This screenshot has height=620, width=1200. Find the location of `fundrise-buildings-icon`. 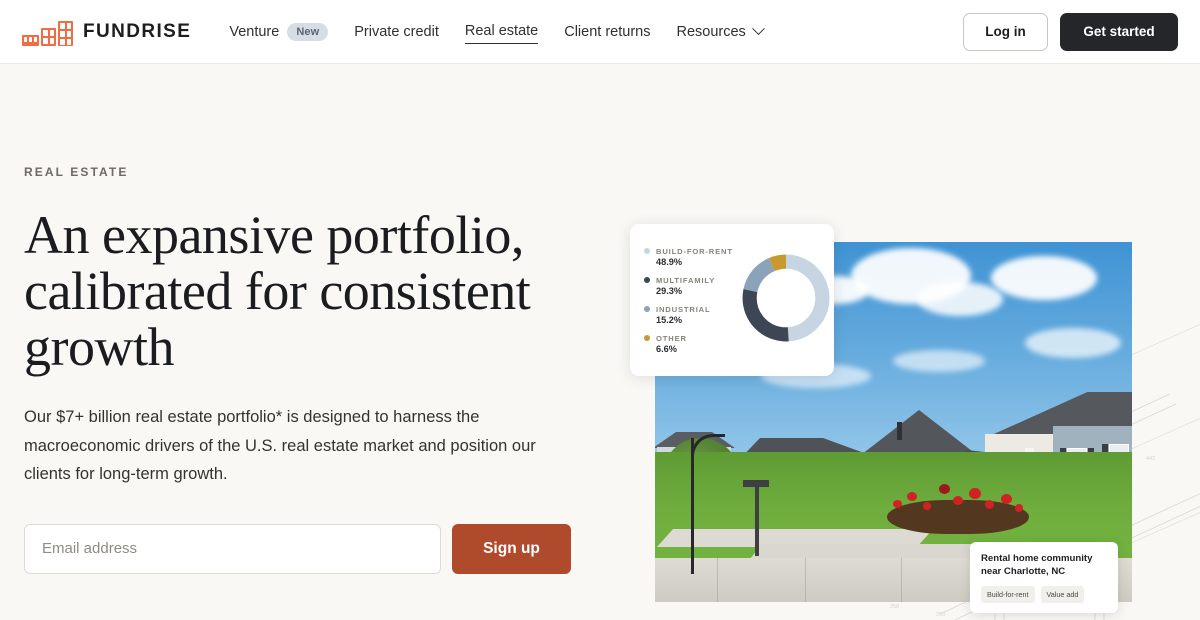

fundrise-buildings-icon is located at coordinates (47, 32).